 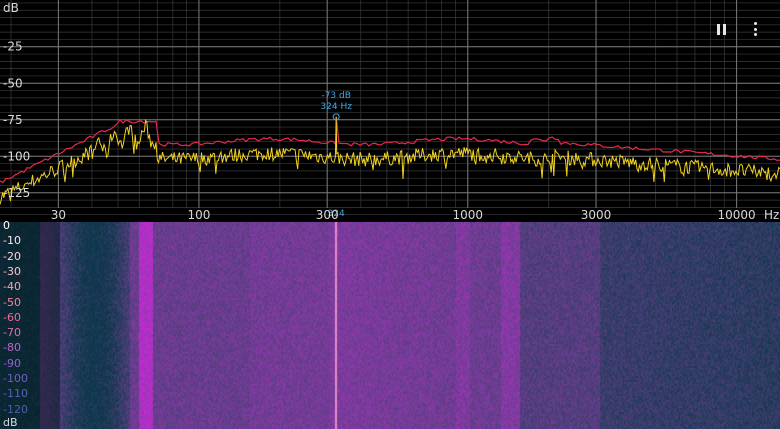 What do you see at coordinates (335, 96) in the screenshot?
I see `peak-db-label: -73 dB` at bounding box center [335, 96].